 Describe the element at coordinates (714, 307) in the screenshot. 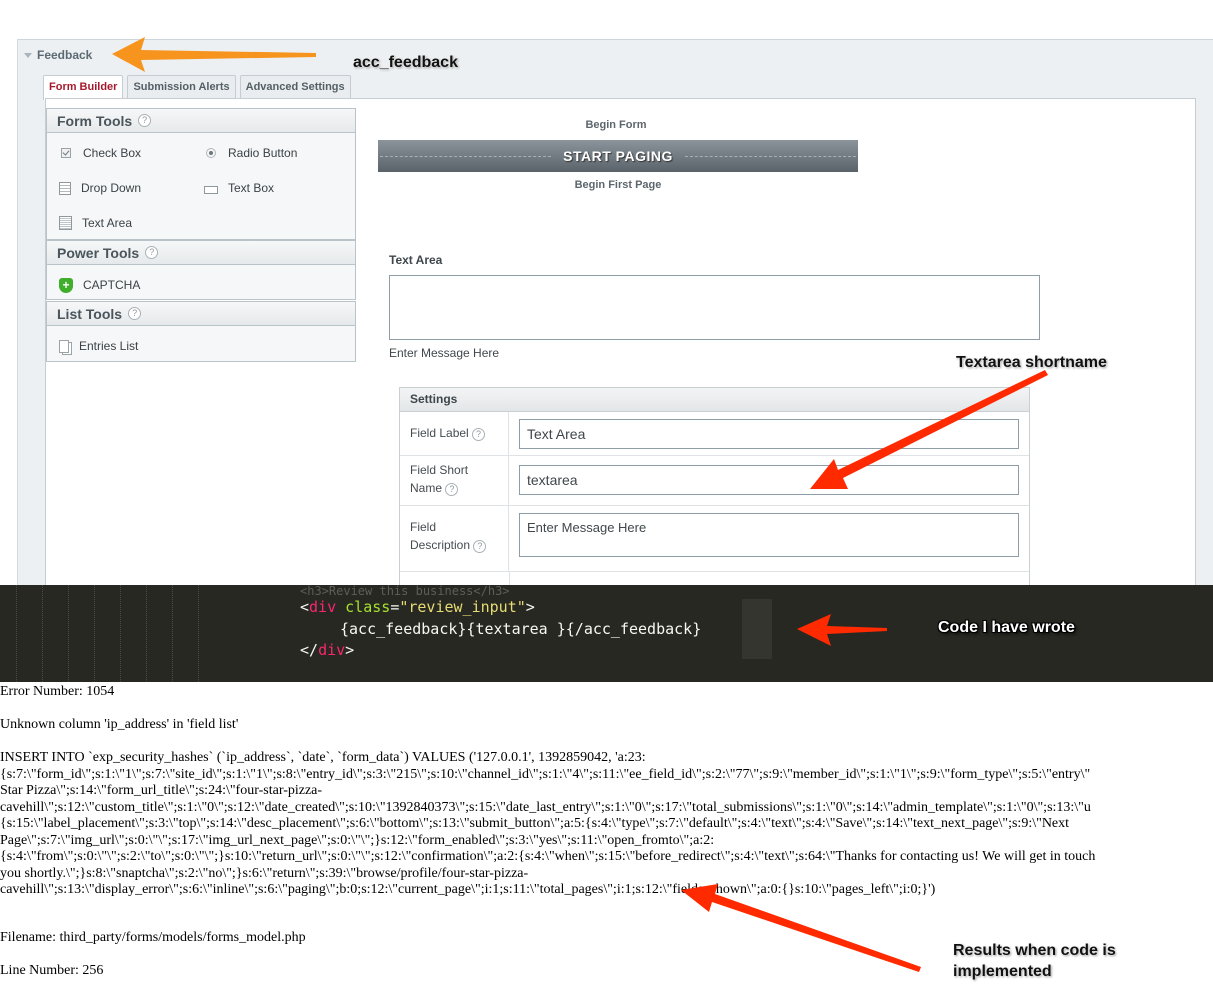

I see `textarea-field-preview` at that location.